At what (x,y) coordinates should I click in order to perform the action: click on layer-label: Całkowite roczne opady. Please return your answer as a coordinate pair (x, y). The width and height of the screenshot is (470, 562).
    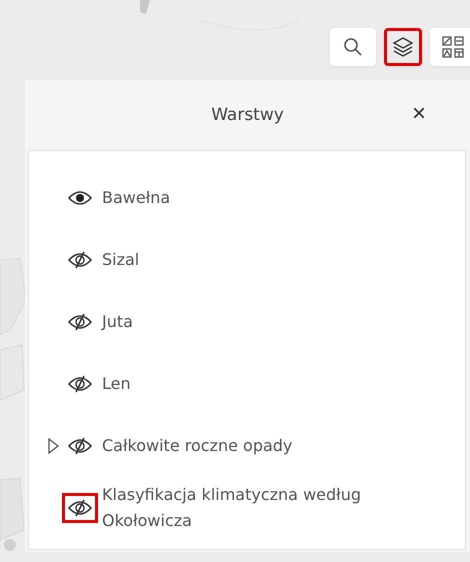
    Looking at the image, I should click on (197, 446).